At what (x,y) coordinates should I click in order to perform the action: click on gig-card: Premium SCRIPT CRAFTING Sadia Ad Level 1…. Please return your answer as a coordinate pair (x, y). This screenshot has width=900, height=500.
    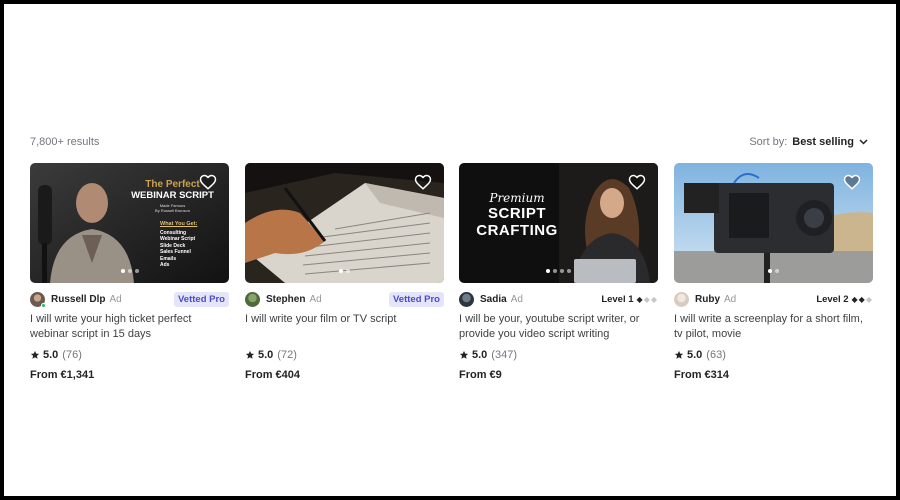
    Looking at the image, I should click on (558, 272).